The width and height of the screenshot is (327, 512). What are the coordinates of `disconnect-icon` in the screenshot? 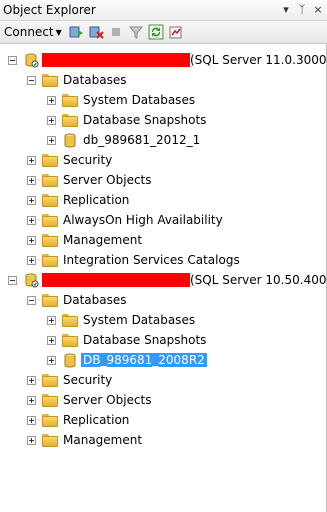 It's located at (96, 32).